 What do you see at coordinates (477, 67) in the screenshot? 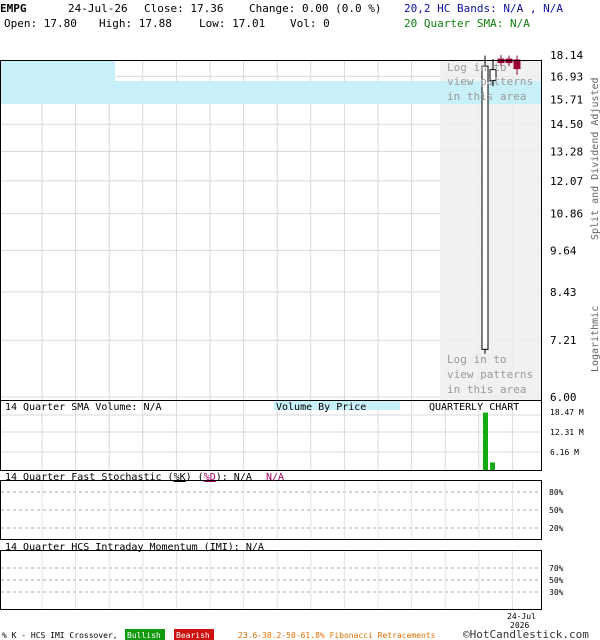
I see `login-text-top-1: Log in to` at bounding box center [477, 67].